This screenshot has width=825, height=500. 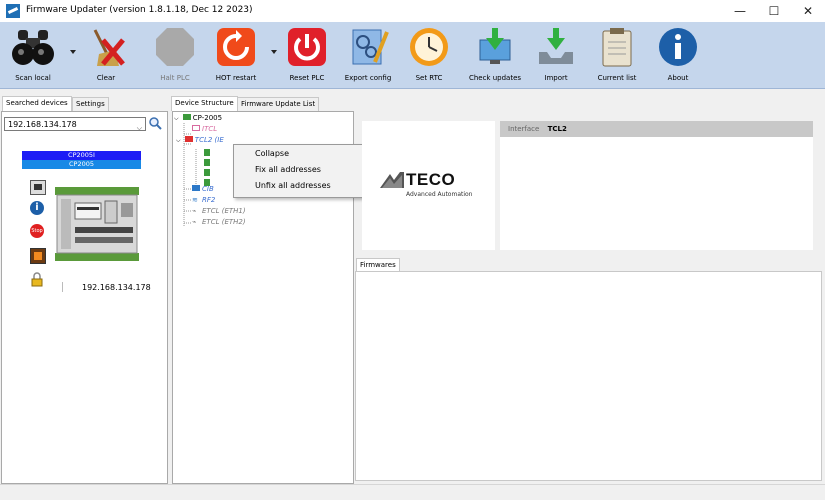 I want to click on check-updates-label: Check updates, so click(x=495, y=78).